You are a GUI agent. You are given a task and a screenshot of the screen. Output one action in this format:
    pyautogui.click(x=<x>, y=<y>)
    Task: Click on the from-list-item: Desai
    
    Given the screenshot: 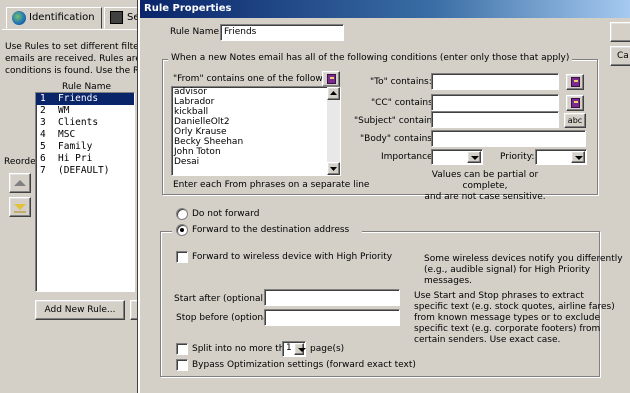 What is the action you would take?
    pyautogui.click(x=256, y=162)
    